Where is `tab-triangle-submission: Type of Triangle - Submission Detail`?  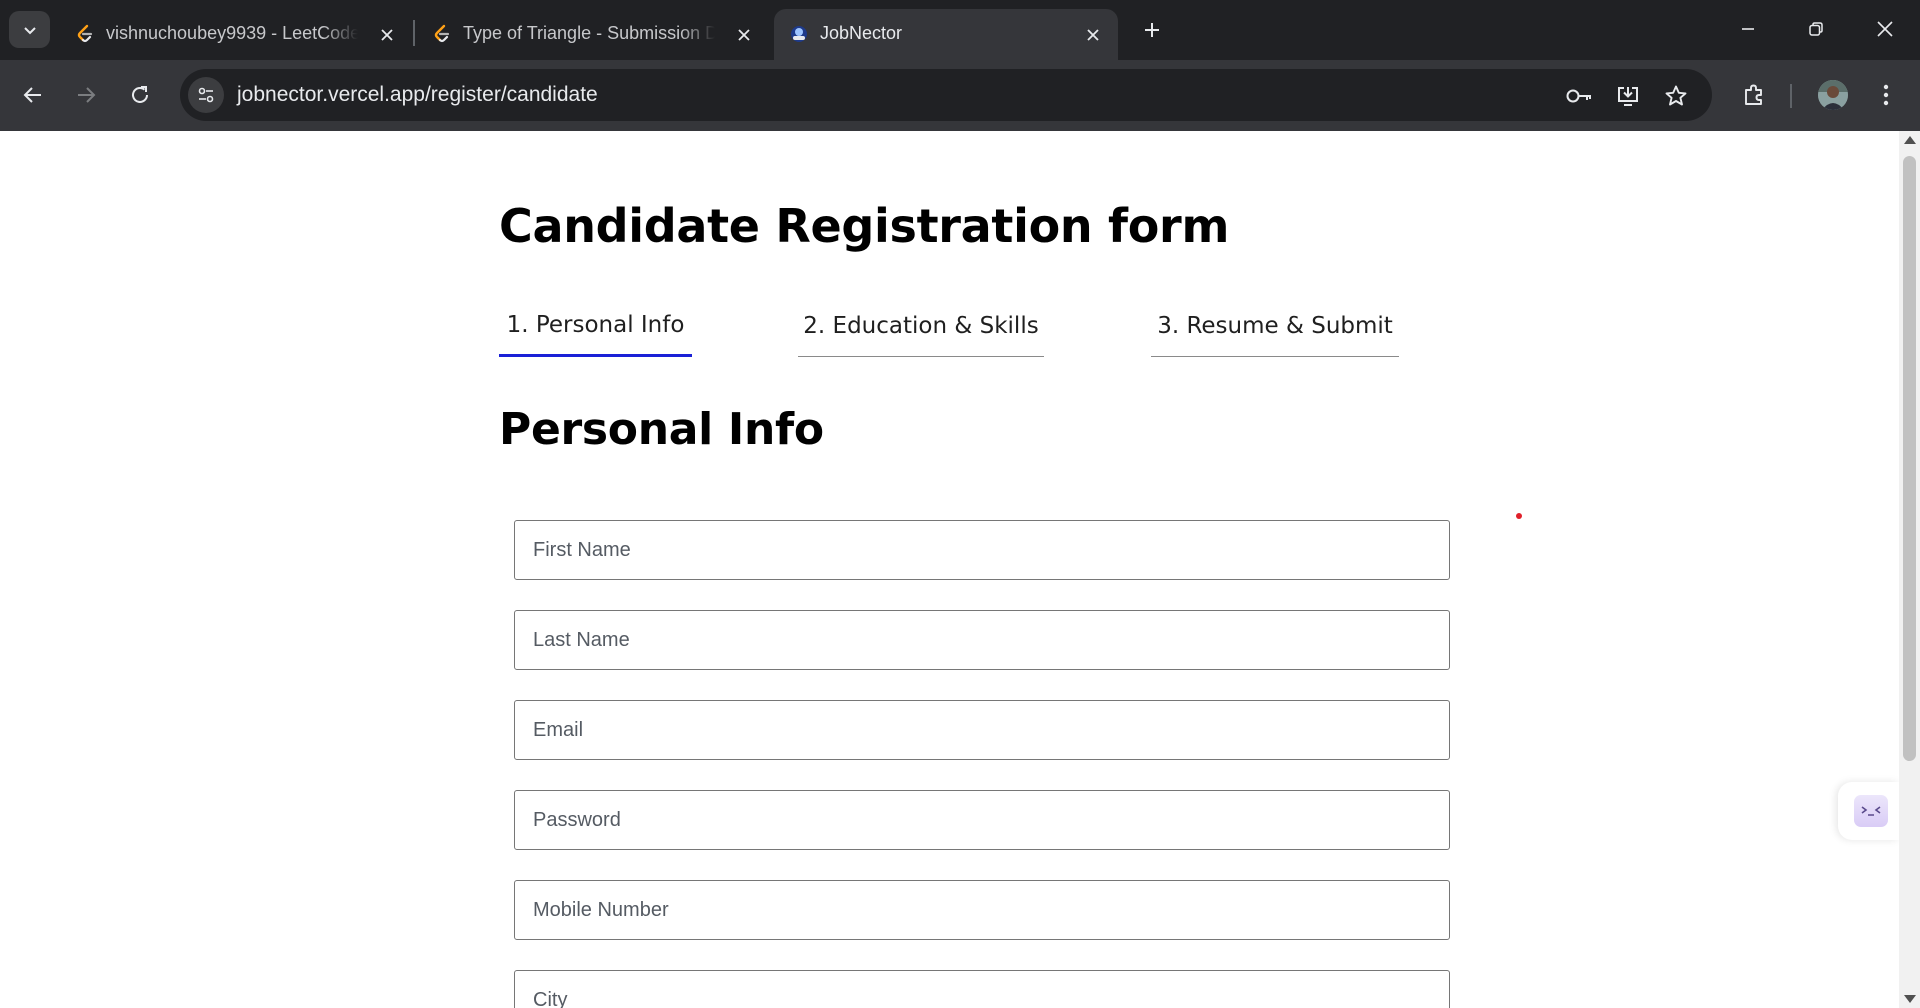 tab-triangle-submission: Type of Triangle - Submission Detail is located at coordinates (593, 34).